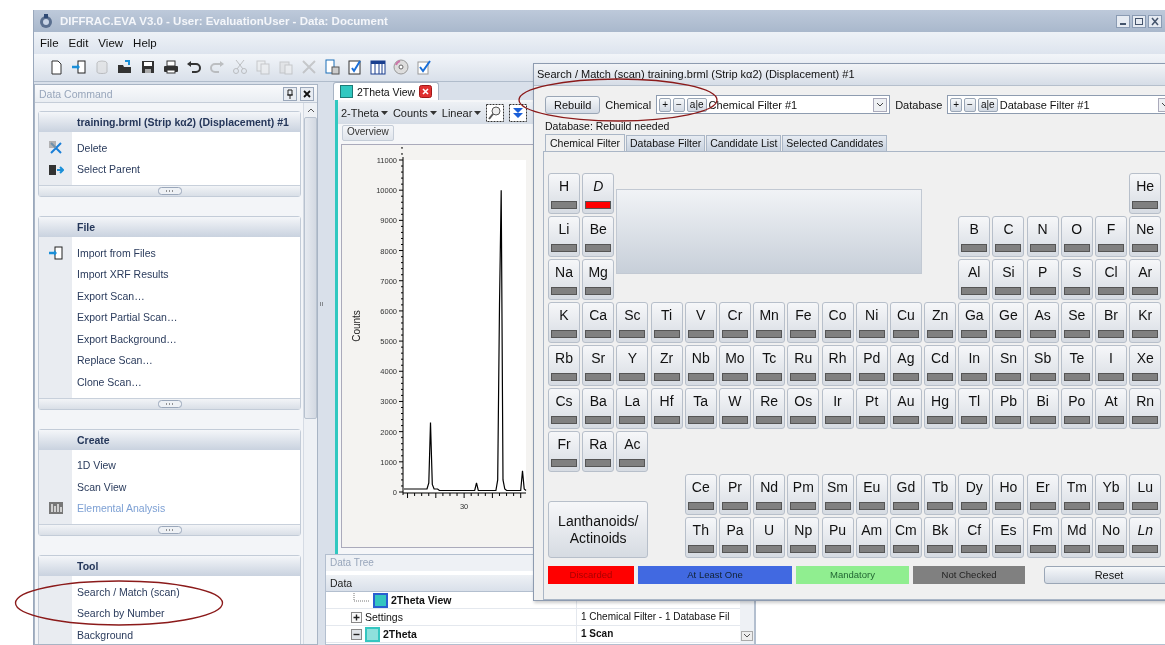 The width and height of the screenshot is (1165, 645). What do you see at coordinates (1145, 537) in the screenshot?
I see `element-button: Ln` at bounding box center [1145, 537].